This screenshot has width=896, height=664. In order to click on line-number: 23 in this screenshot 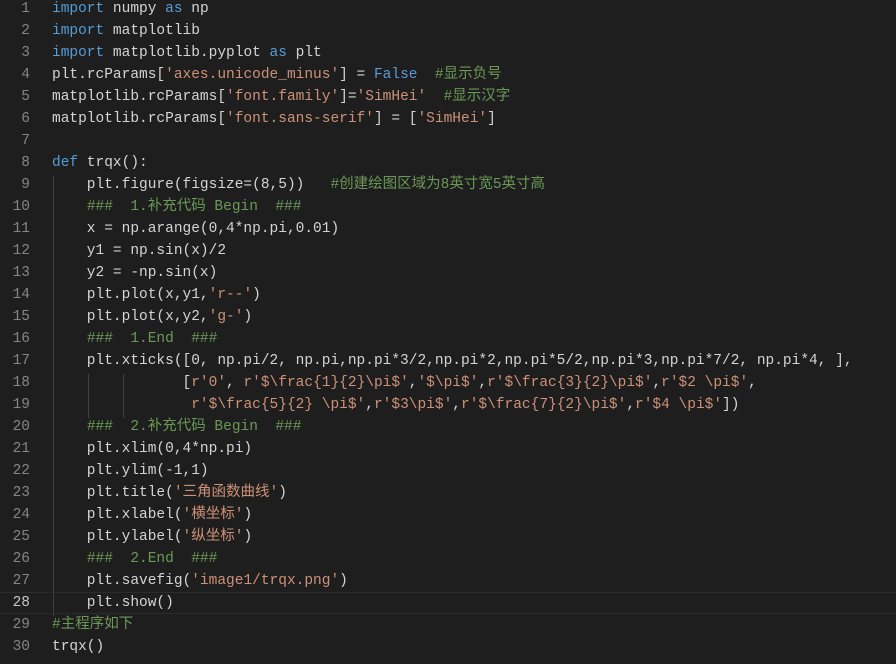, I will do `click(21, 493)`.